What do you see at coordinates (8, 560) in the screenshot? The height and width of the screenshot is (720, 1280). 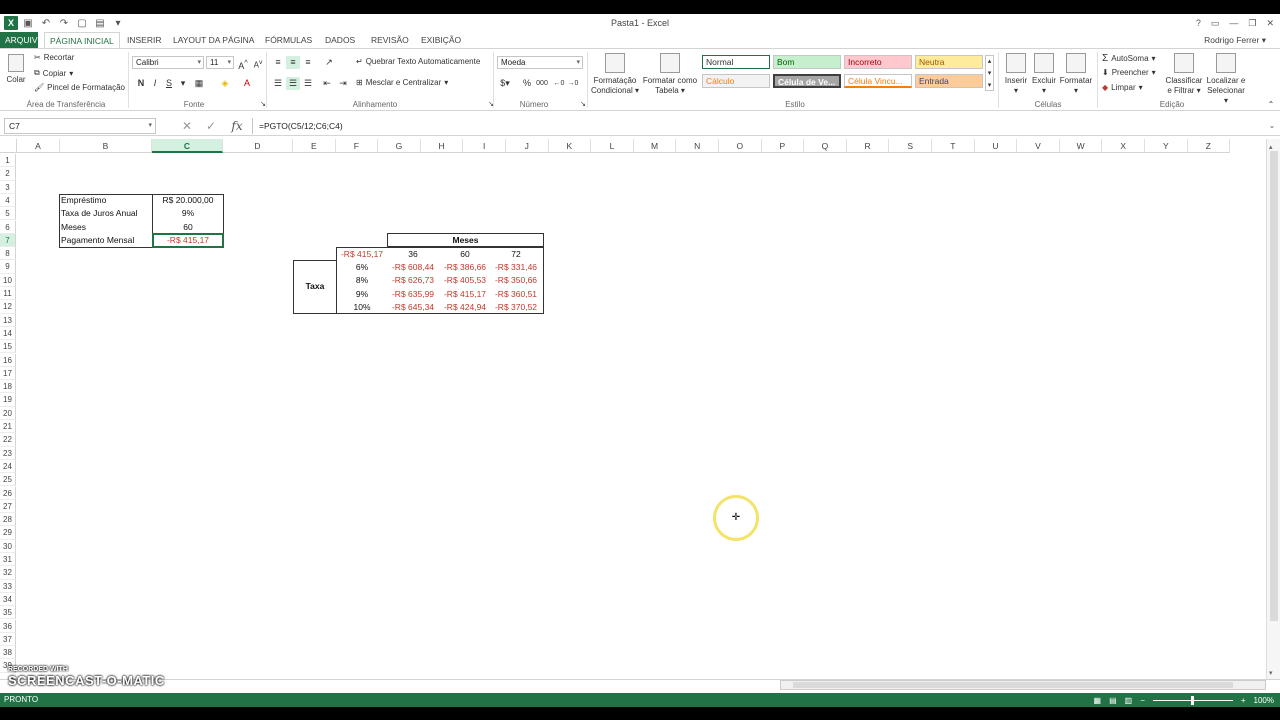 I see `row-header: 31` at bounding box center [8, 560].